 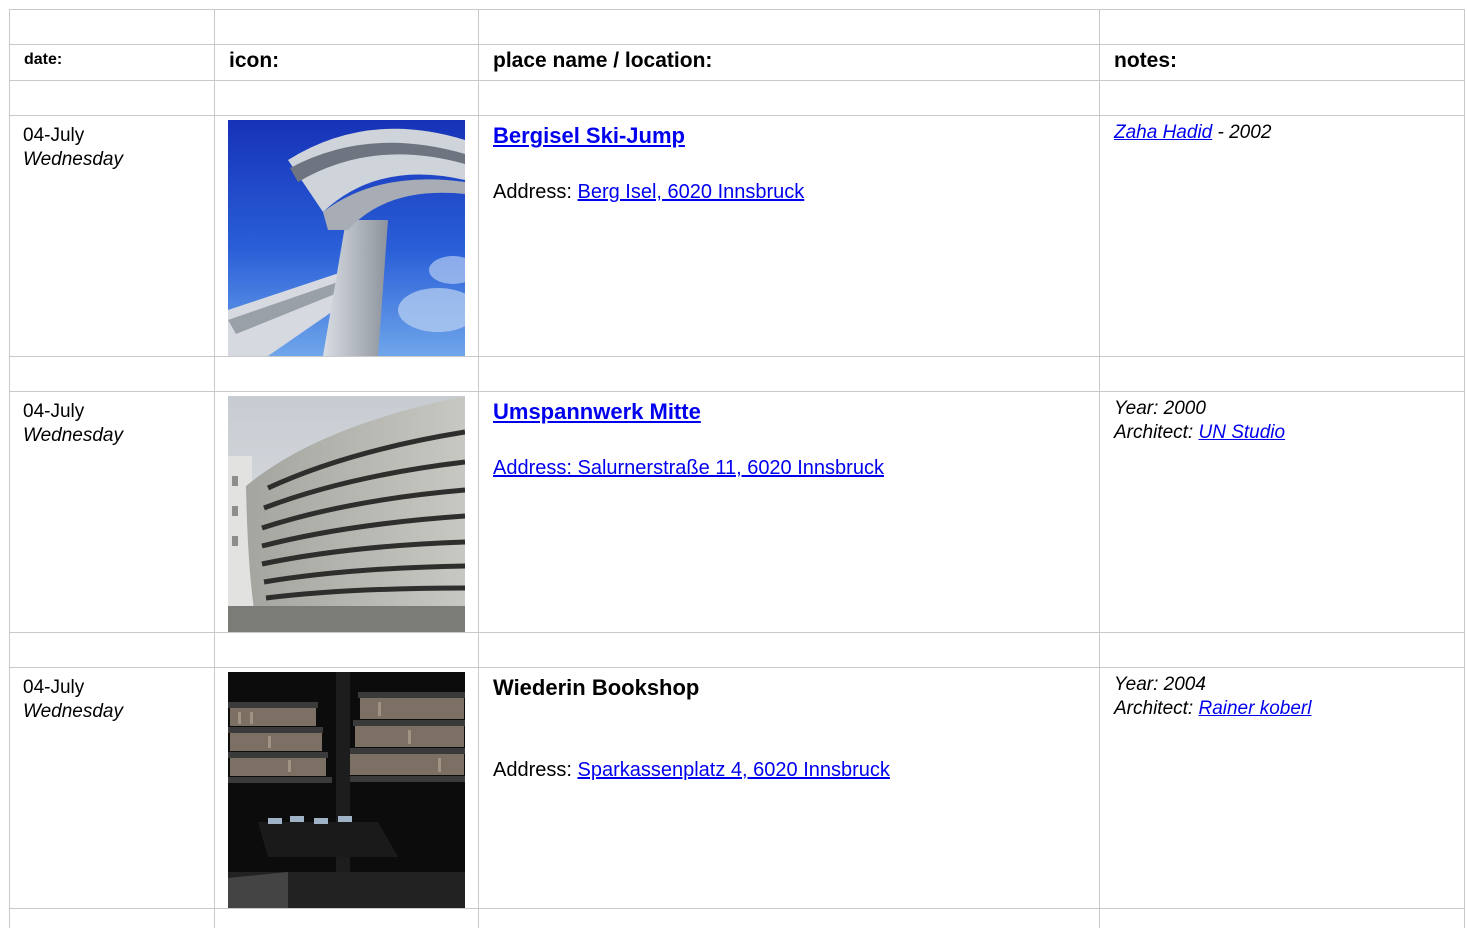 I want to click on notes-architect: Architect: UN Studio, so click(x=1289, y=433).